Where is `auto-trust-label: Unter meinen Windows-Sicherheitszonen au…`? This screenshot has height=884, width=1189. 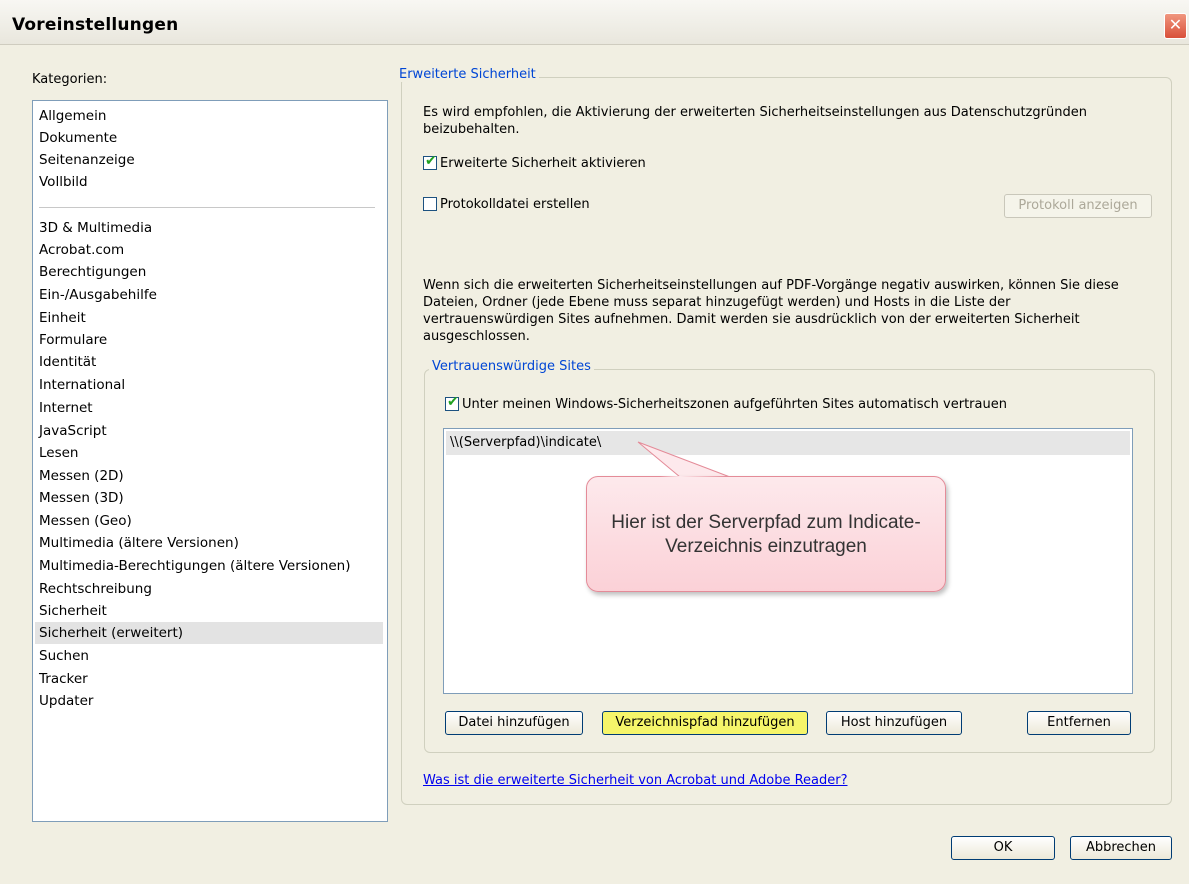
auto-trust-label: Unter meinen Windows-Sicherheitszonen au… is located at coordinates (734, 404).